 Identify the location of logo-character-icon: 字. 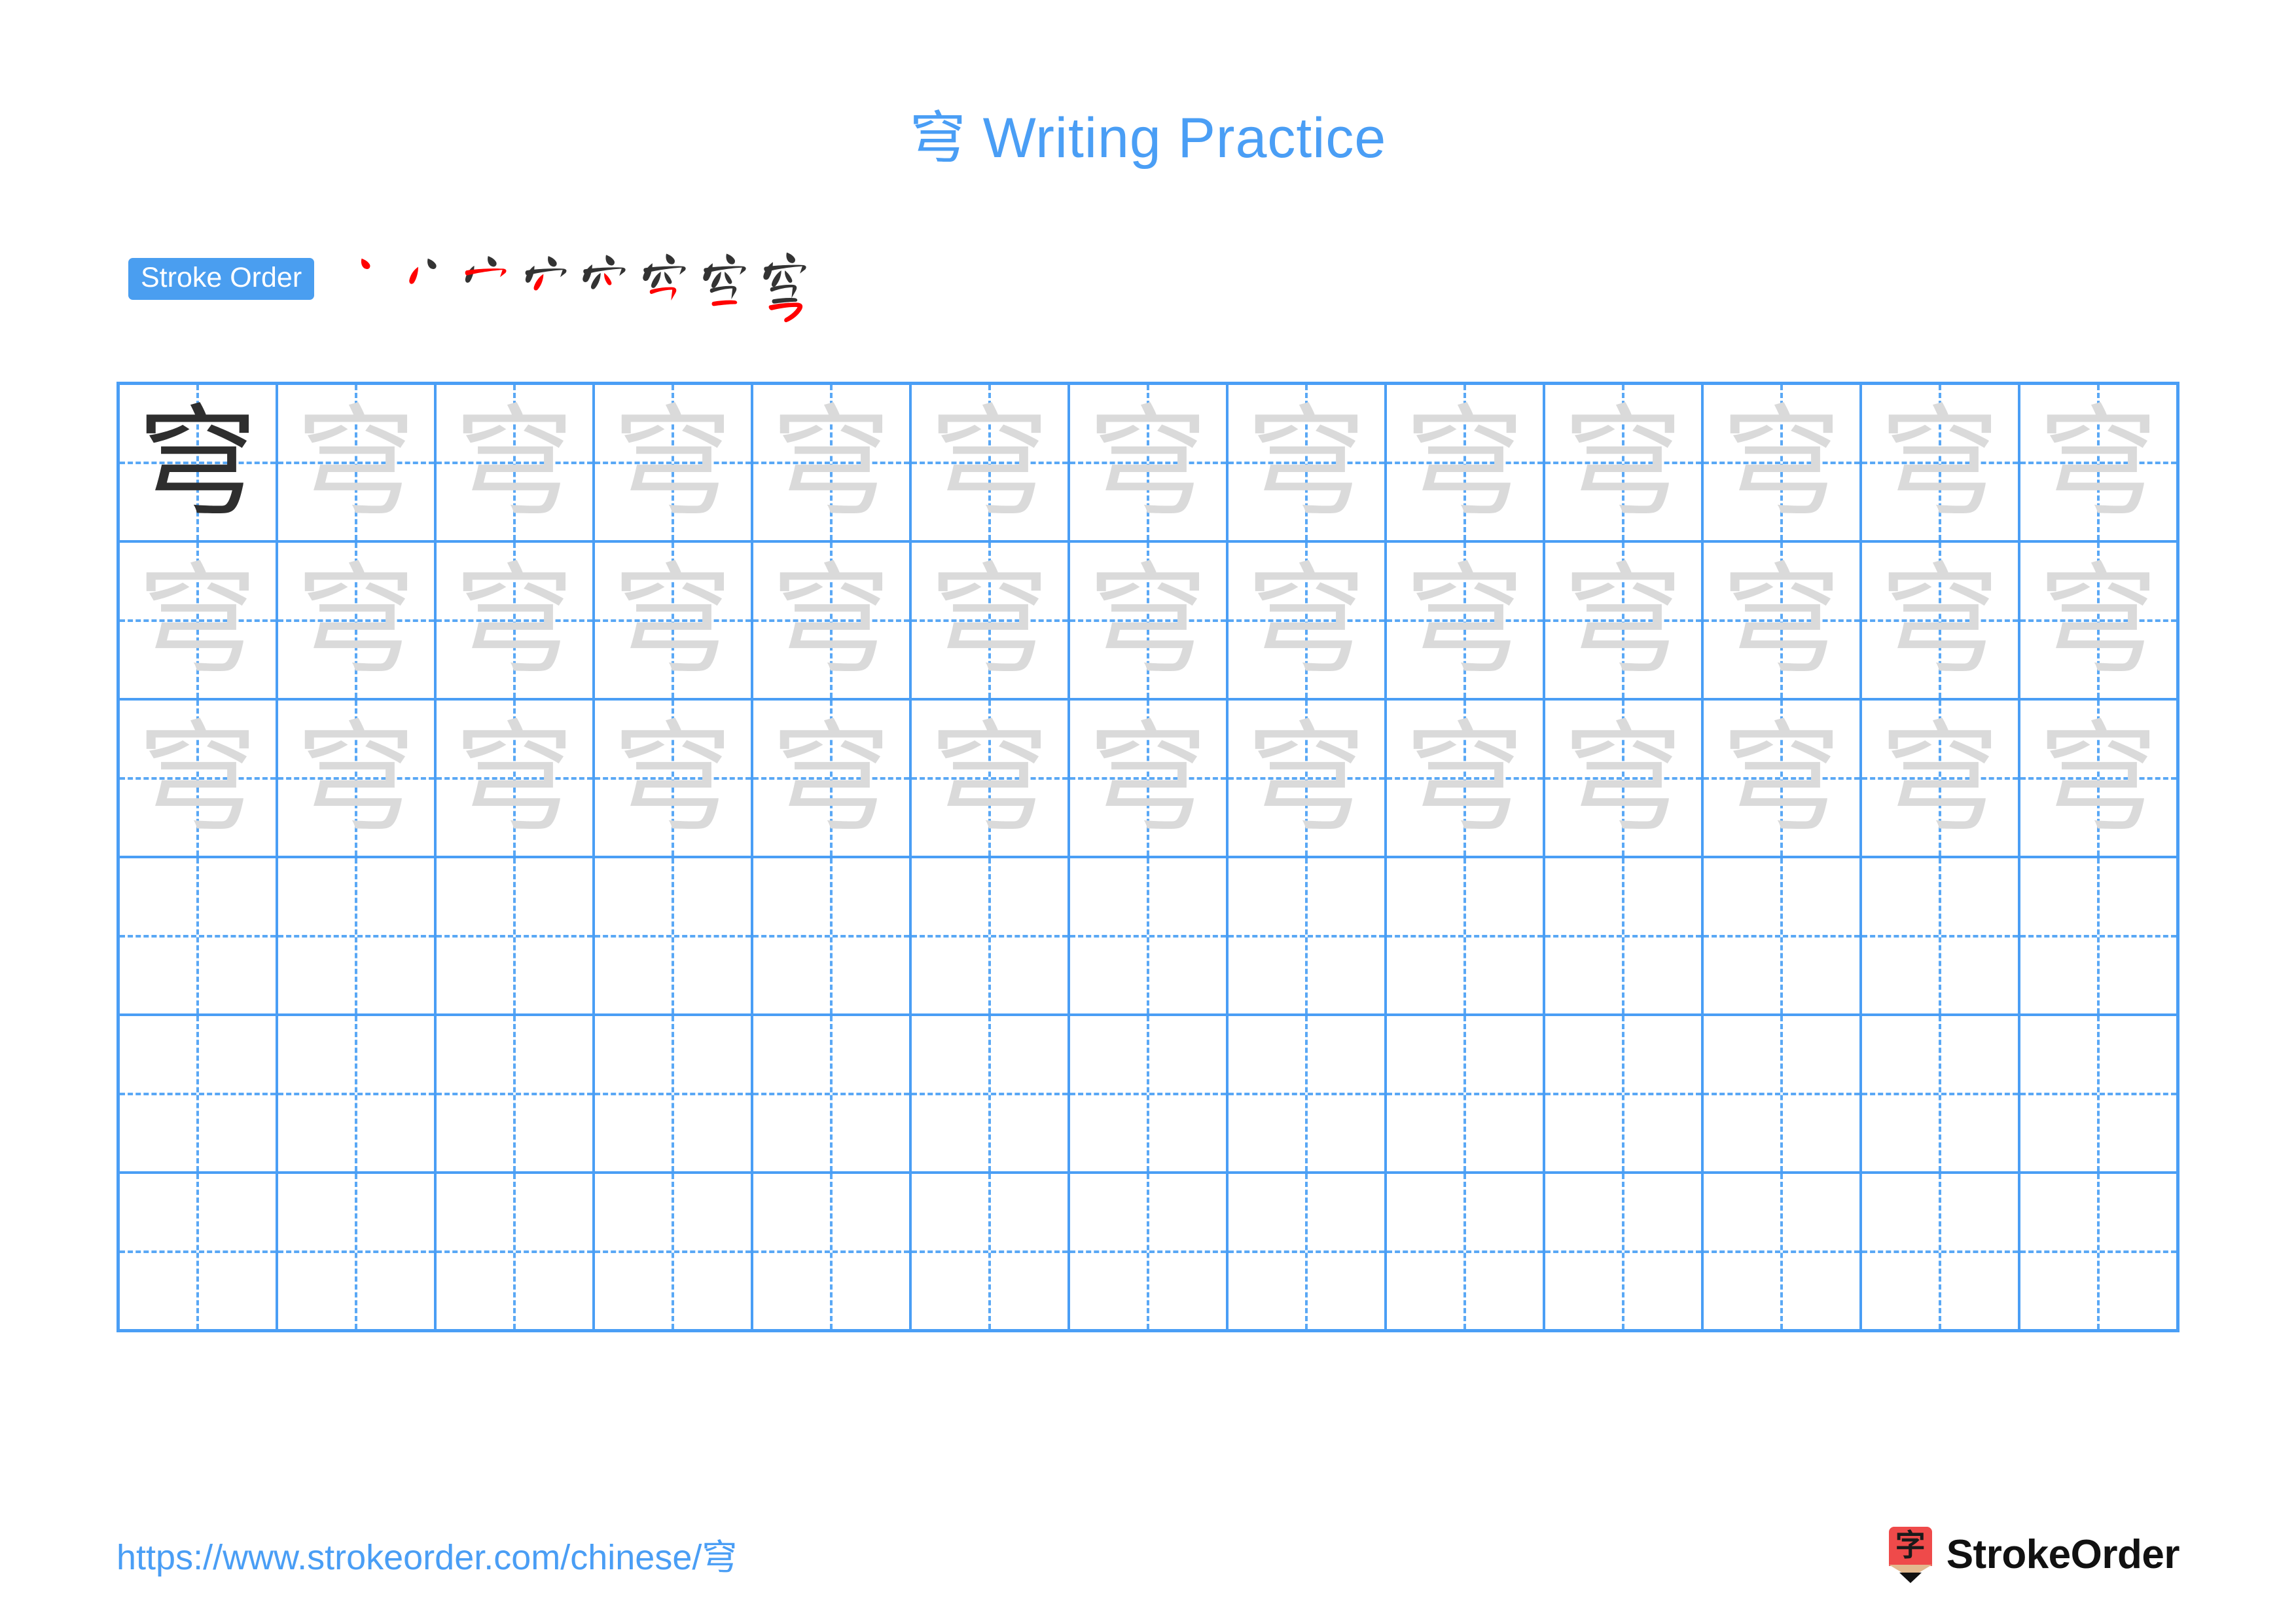
(1910, 1545).